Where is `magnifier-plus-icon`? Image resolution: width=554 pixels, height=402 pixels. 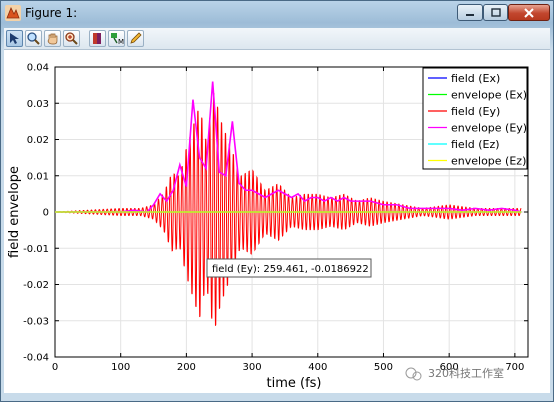 magnifier-plus-icon is located at coordinates (71, 38).